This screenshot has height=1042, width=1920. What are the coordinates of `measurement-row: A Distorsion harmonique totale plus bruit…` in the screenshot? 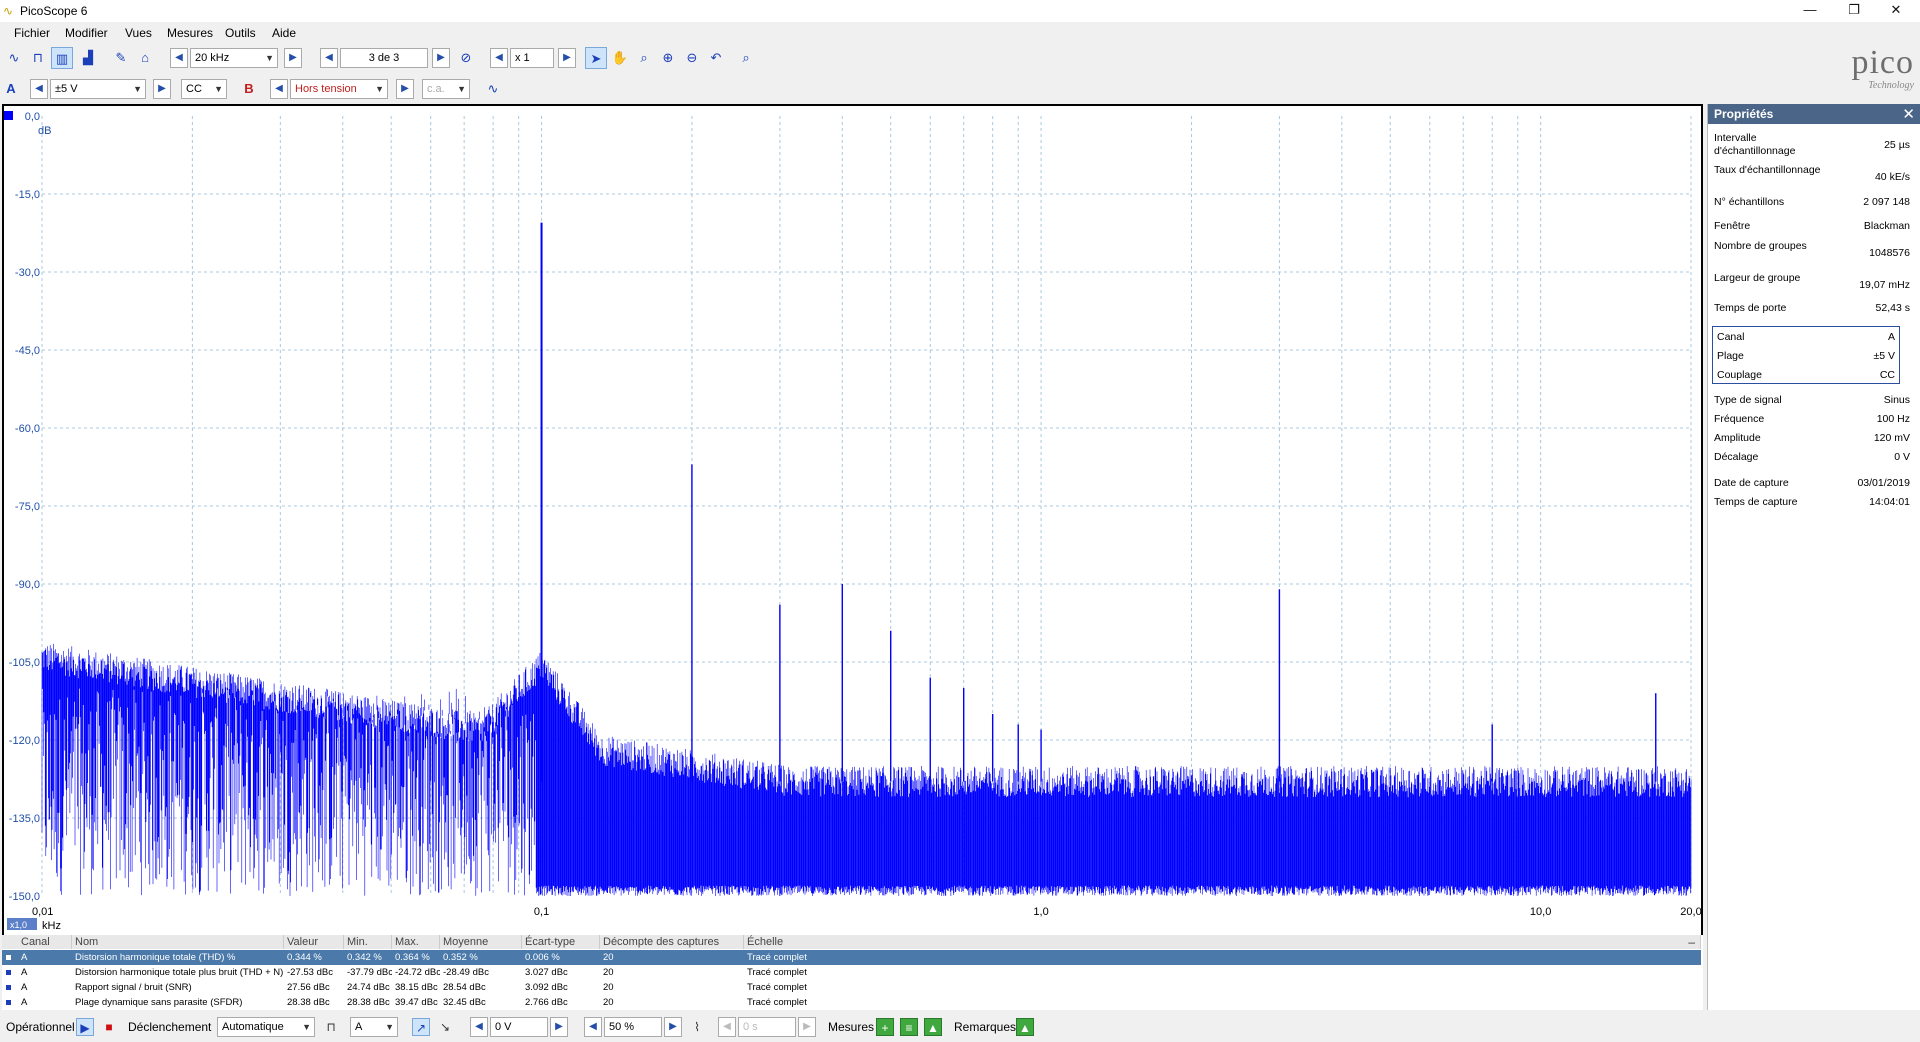 It's located at (851, 972).